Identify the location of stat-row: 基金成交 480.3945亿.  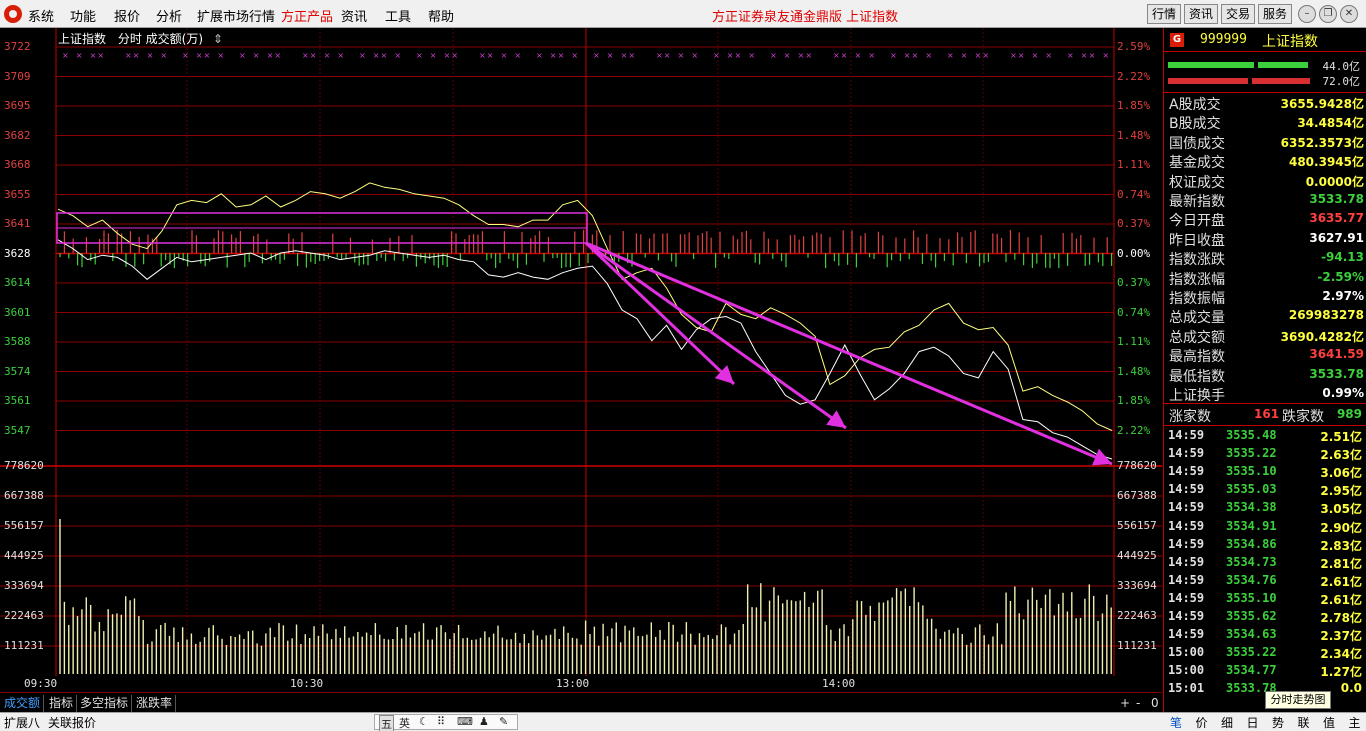
(1266, 161).